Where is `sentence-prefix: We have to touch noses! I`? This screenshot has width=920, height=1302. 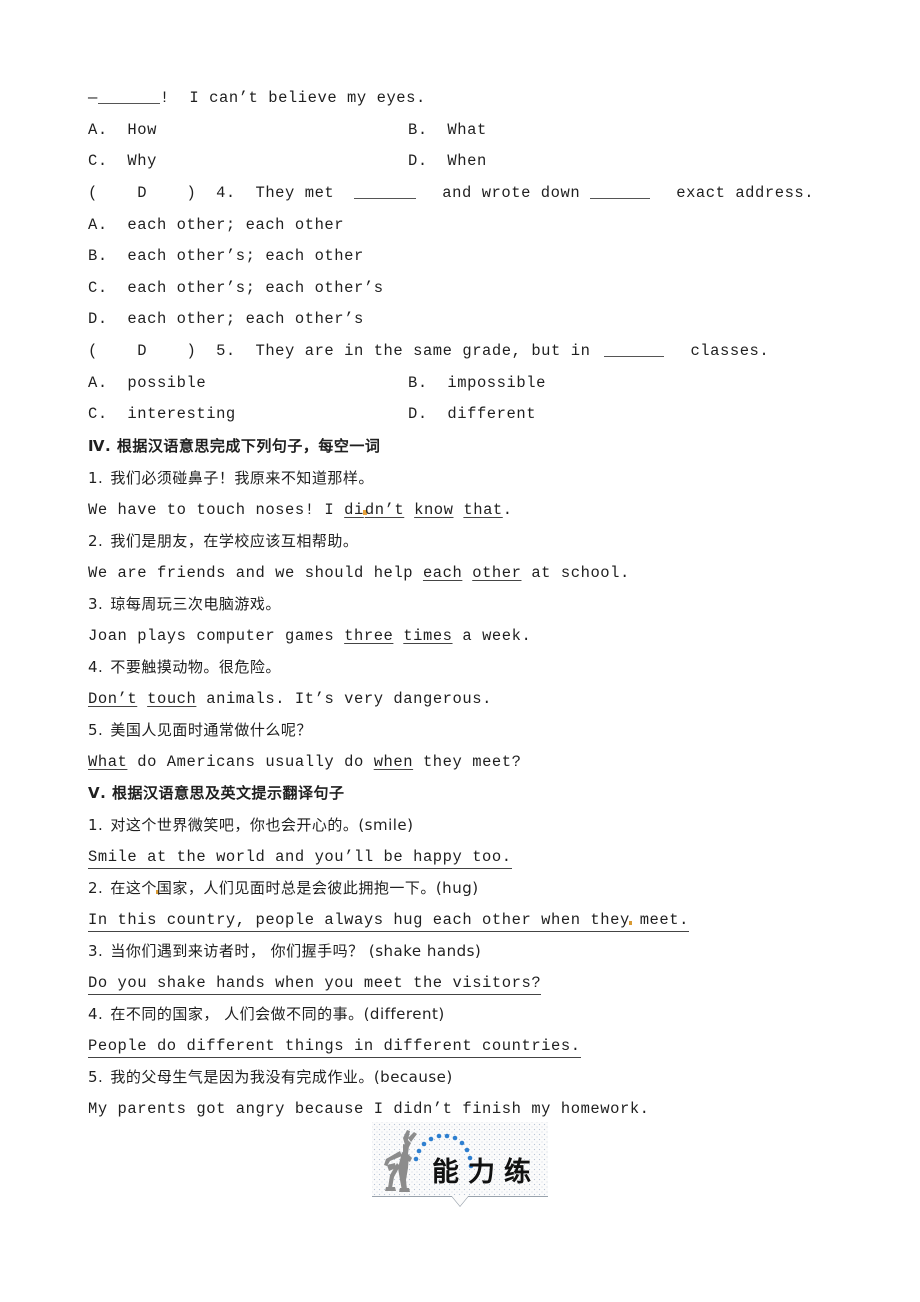
sentence-prefix: We have to touch noses! I is located at coordinates (216, 510).